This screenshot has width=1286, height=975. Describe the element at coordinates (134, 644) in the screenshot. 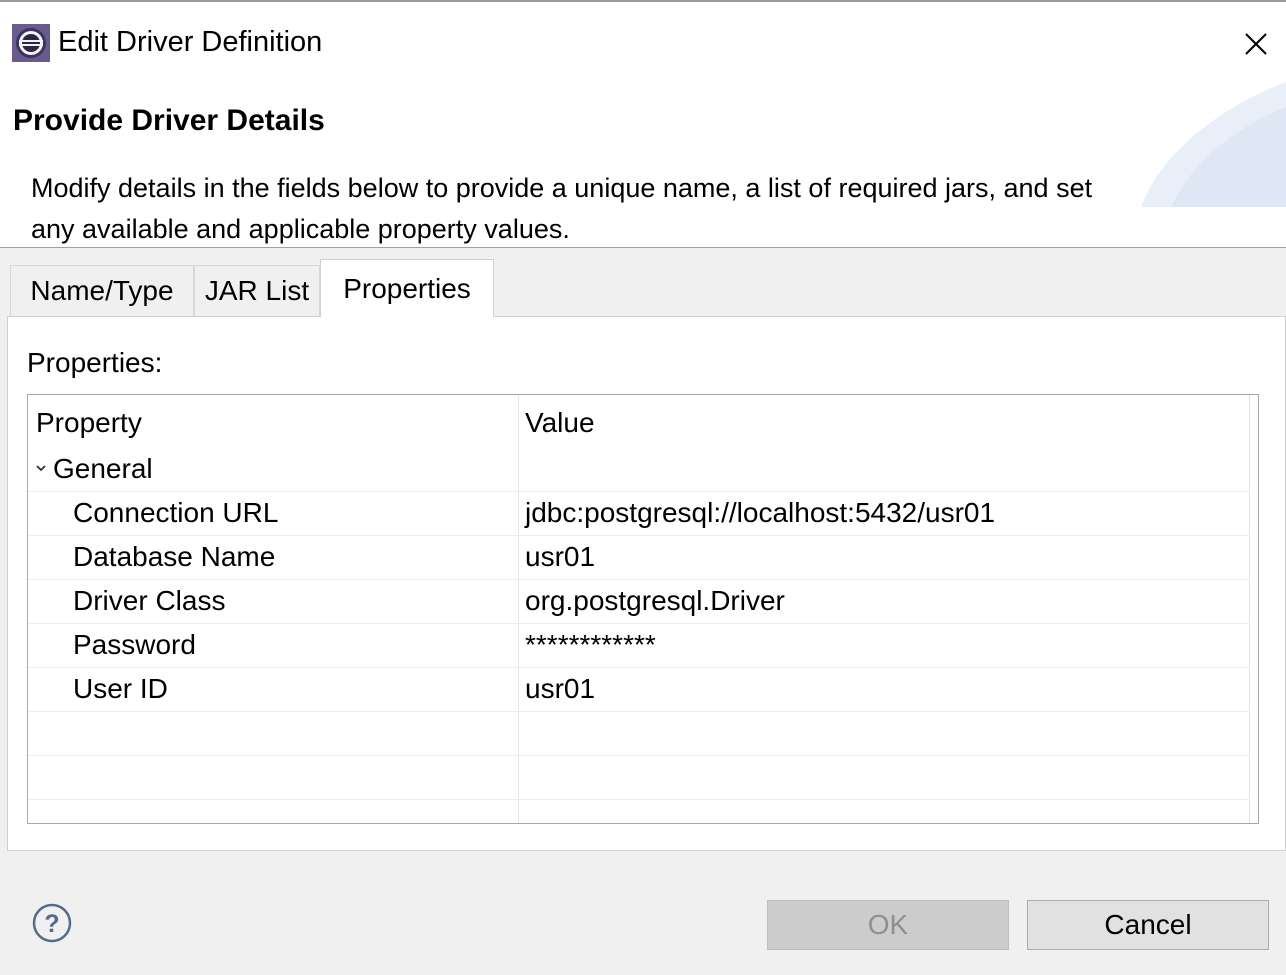

I see `property-name: Password` at that location.